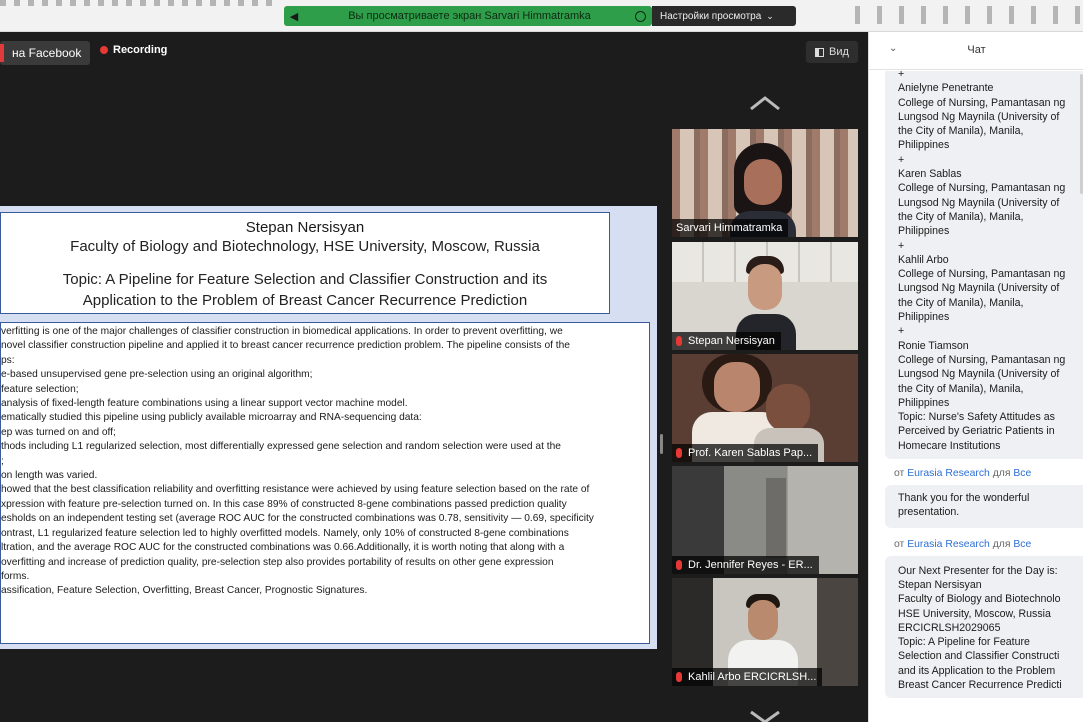 The height and width of the screenshot is (722, 1083). What do you see at coordinates (933, 345) in the screenshot?
I see `text-line: Ronie Tiamson` at bounding box center [933, 345].